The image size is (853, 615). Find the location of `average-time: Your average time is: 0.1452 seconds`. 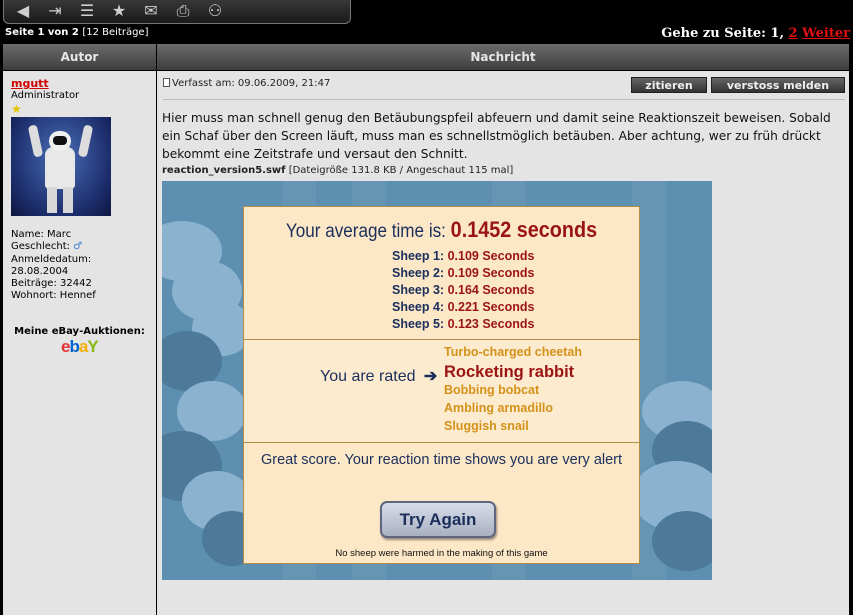

average-time: Your average time is: 0.1452 seconds is located at coordinates (442, 230).